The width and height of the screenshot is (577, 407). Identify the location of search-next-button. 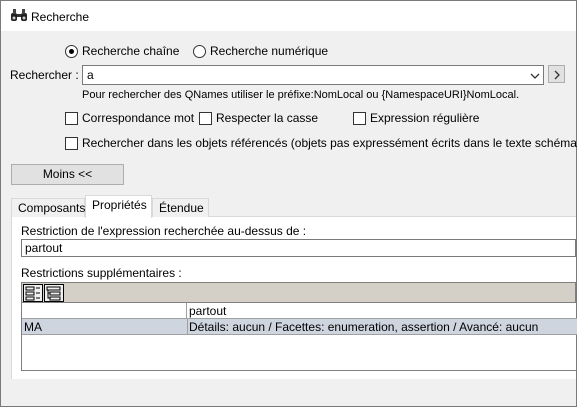
(556, 74).